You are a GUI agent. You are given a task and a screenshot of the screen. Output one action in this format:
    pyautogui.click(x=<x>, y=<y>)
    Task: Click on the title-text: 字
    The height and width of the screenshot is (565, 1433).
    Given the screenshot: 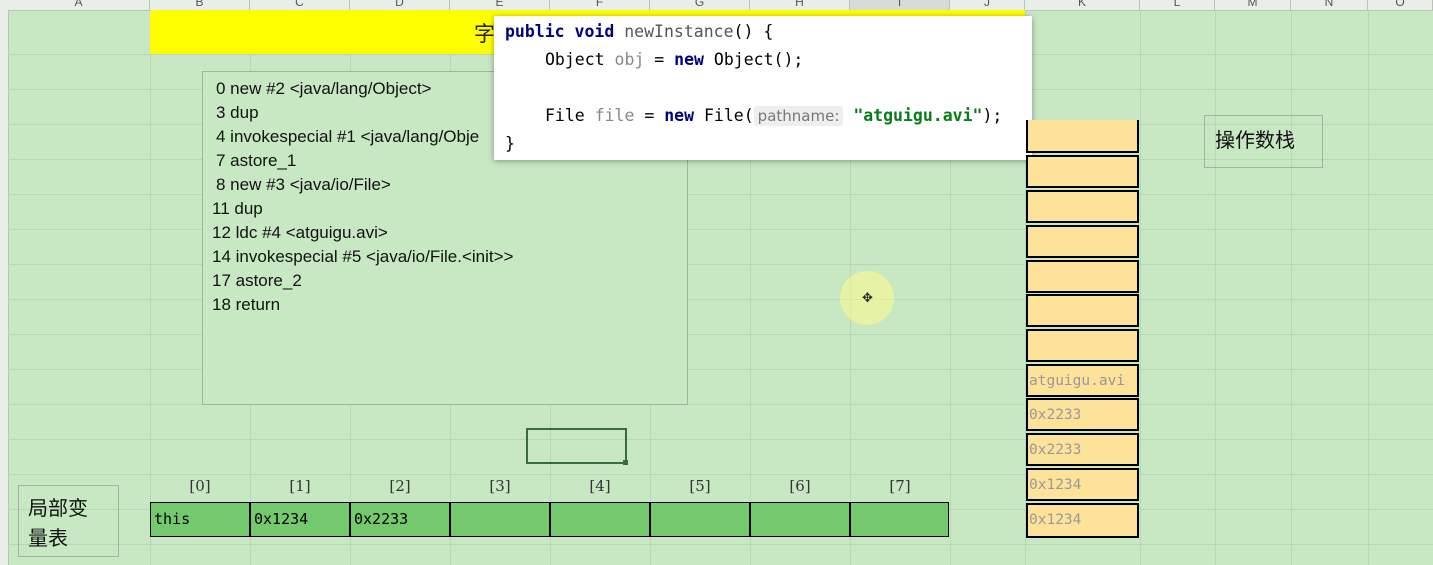 What is the action you would take?
    pyautogui.click(x=484, y=34)
    